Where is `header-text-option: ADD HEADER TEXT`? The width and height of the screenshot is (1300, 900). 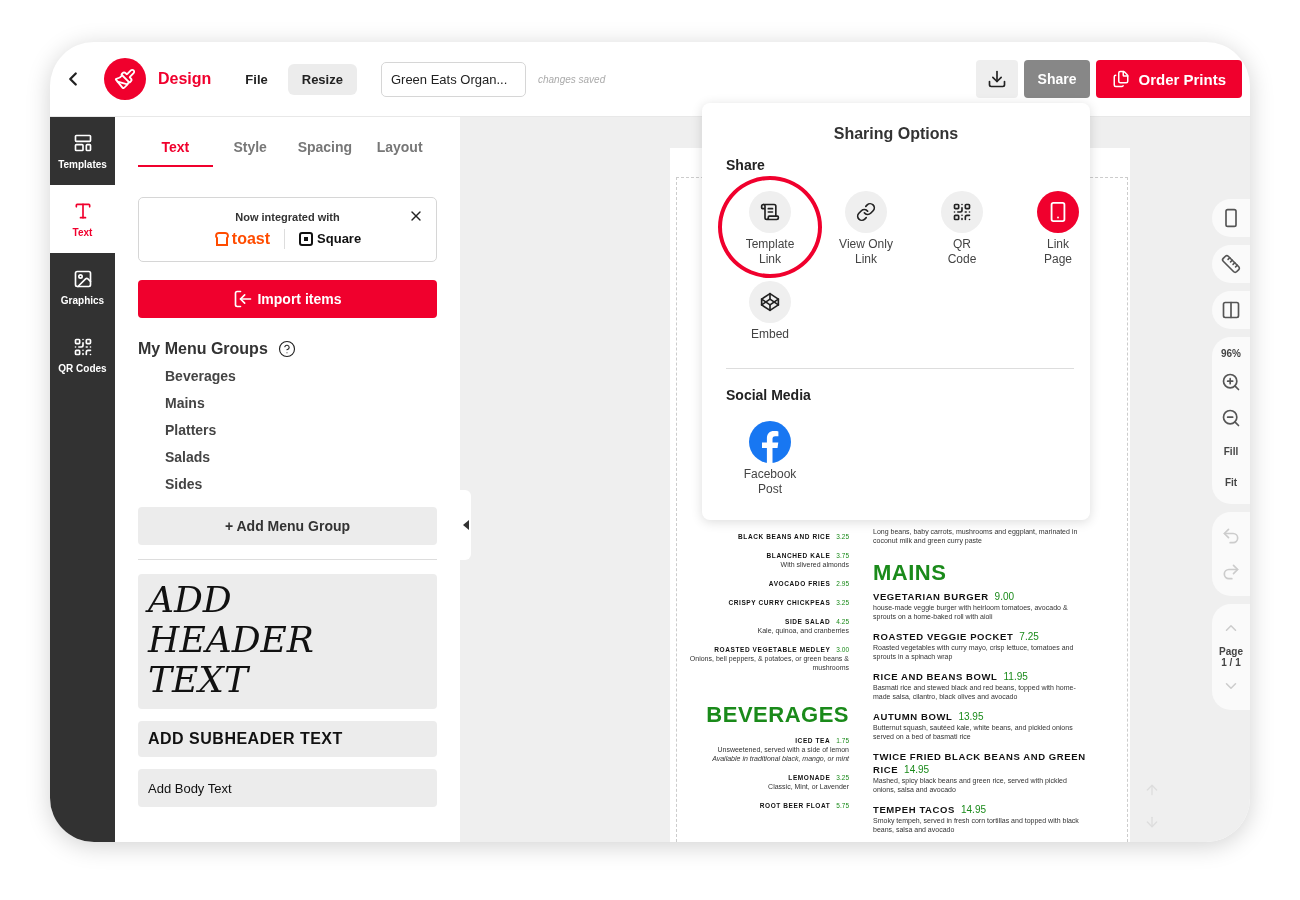
header-text-option: ADD HEADER TEXT is located at coordinates (287, 641).